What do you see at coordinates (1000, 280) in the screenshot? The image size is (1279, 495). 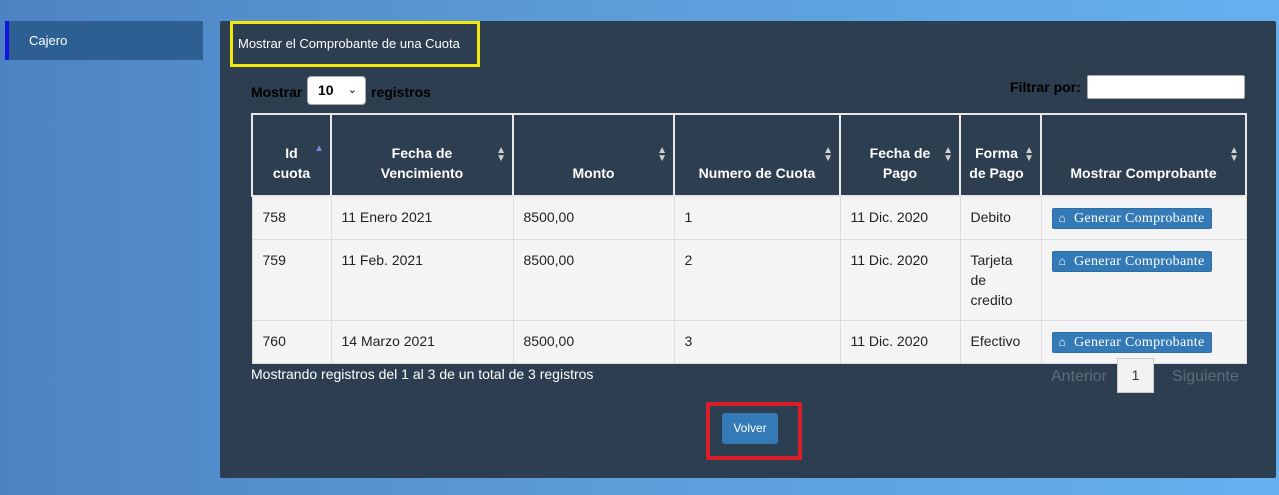 I see `cell-forma-pago: Tarjeta de credito` at bounding box center [1000, 280].